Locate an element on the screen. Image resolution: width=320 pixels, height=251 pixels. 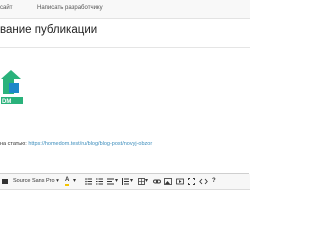
title-divider is located at coordinates (125, 47).